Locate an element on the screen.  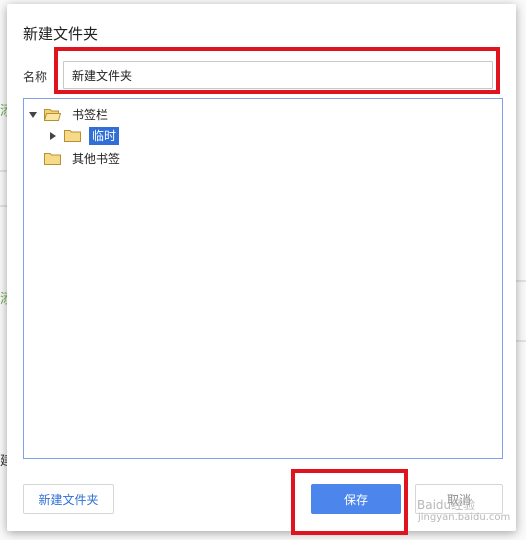
watermark-url: jingyan.baidu.com is located at coordinates (464, 517).